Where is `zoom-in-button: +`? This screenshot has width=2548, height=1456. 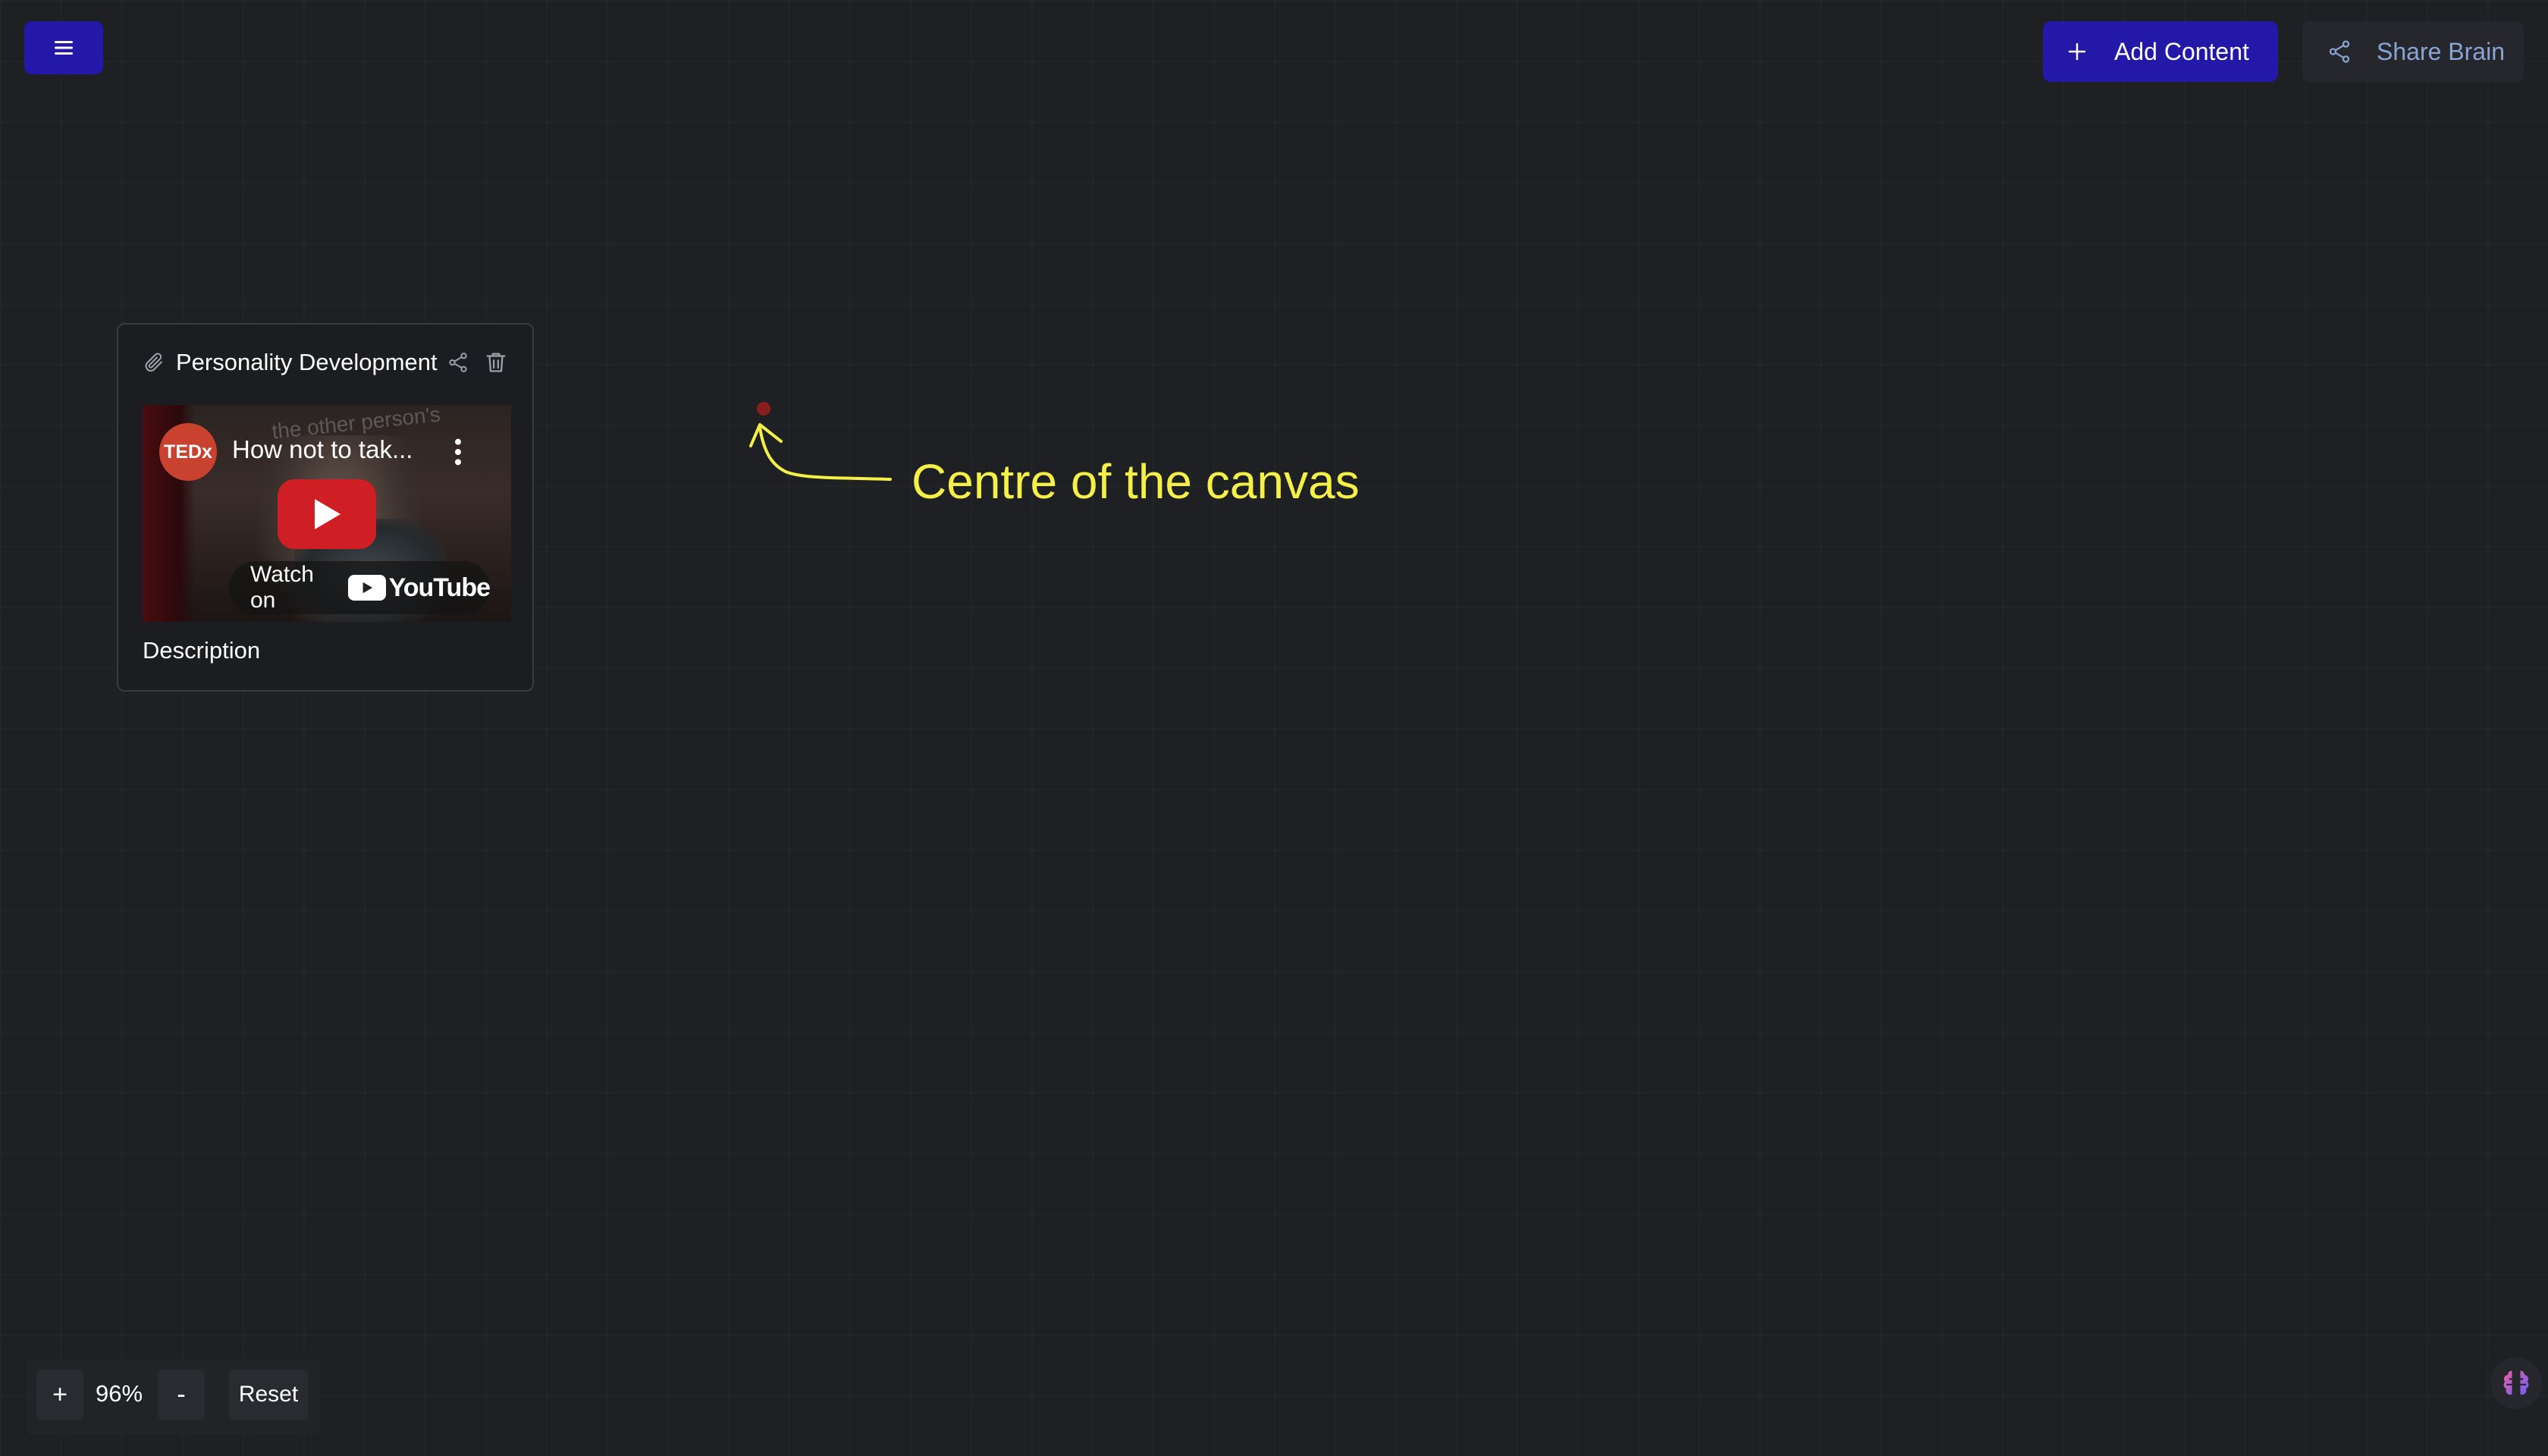
zoom-in-button: + is located at coordinates (59, 1395).